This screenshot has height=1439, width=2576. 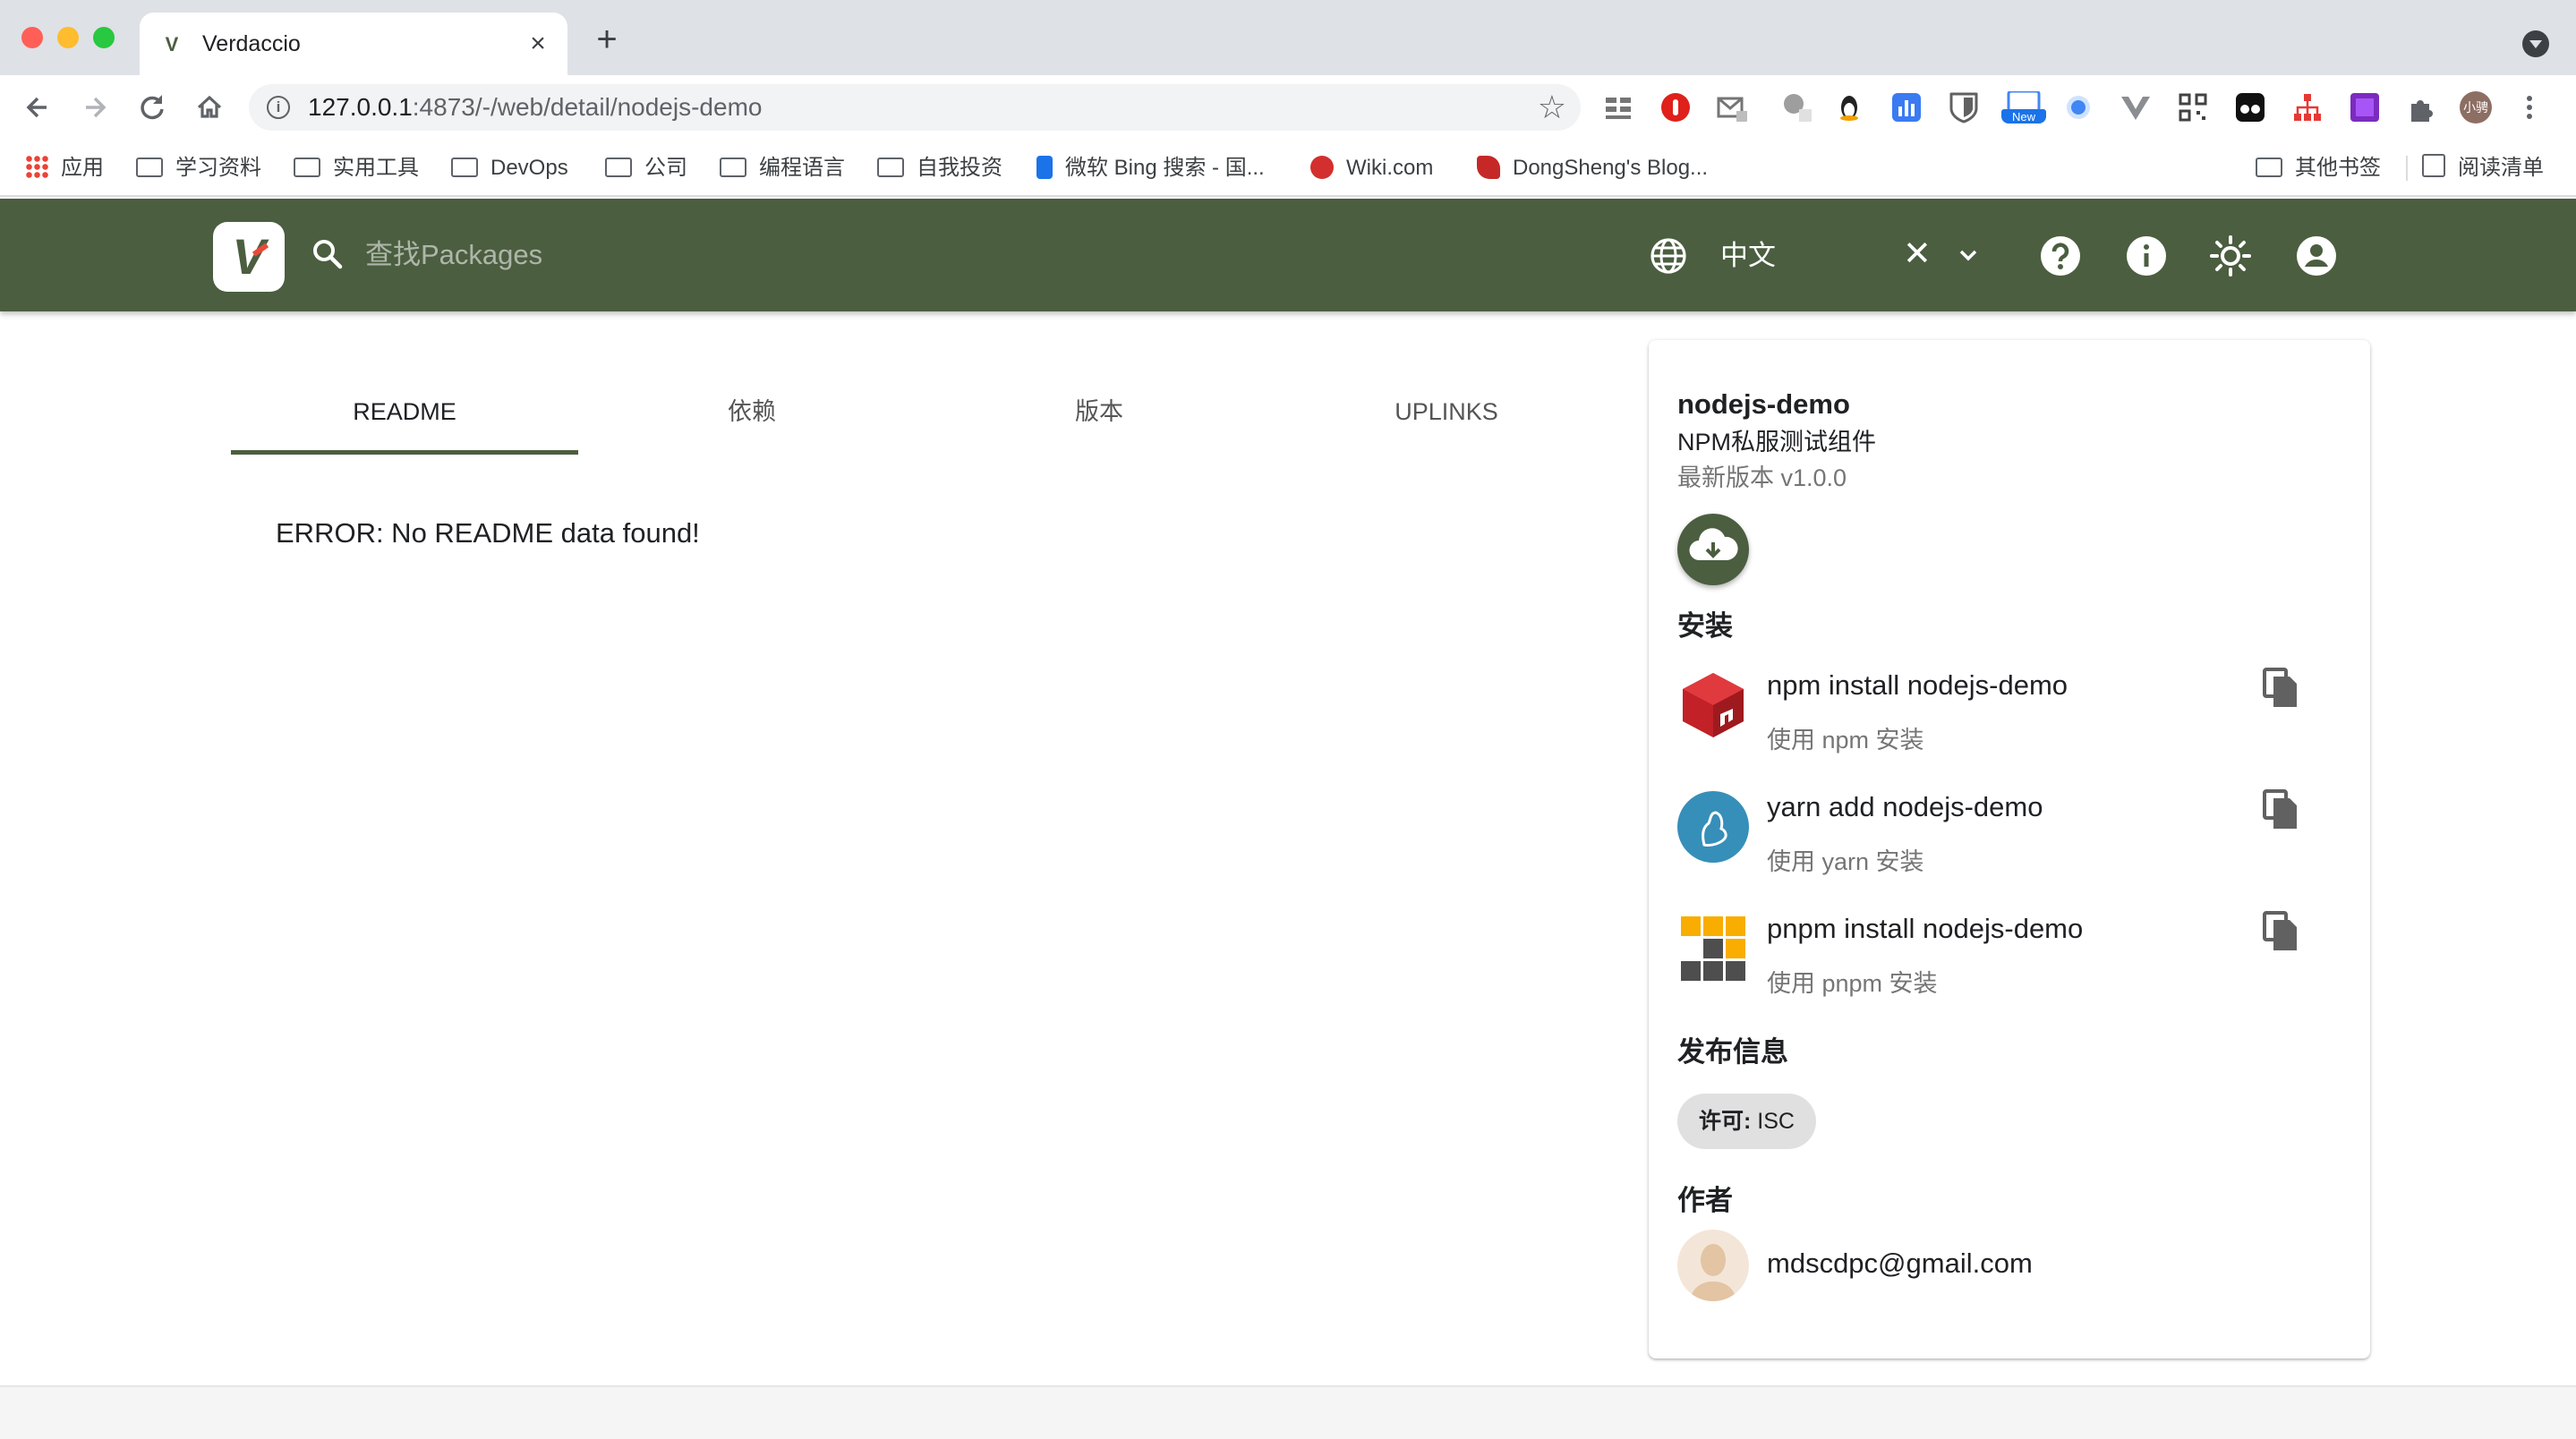 What do you see at coordinates (1968, 255) in the screenshot?
I see `chevron-down-icon` at bounding box center [1968, 255].